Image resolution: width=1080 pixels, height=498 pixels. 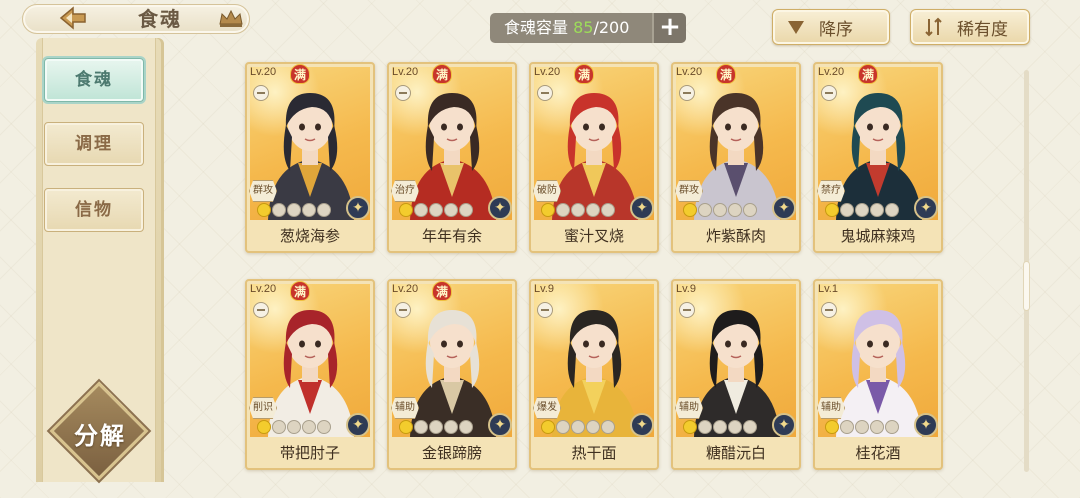 What do you see at coordinates (310, 374) in the screenshot?
I see `food-soul-card: Lv.20 满 削识 ✦ 带把肘子` at bounding box center [310, 374].